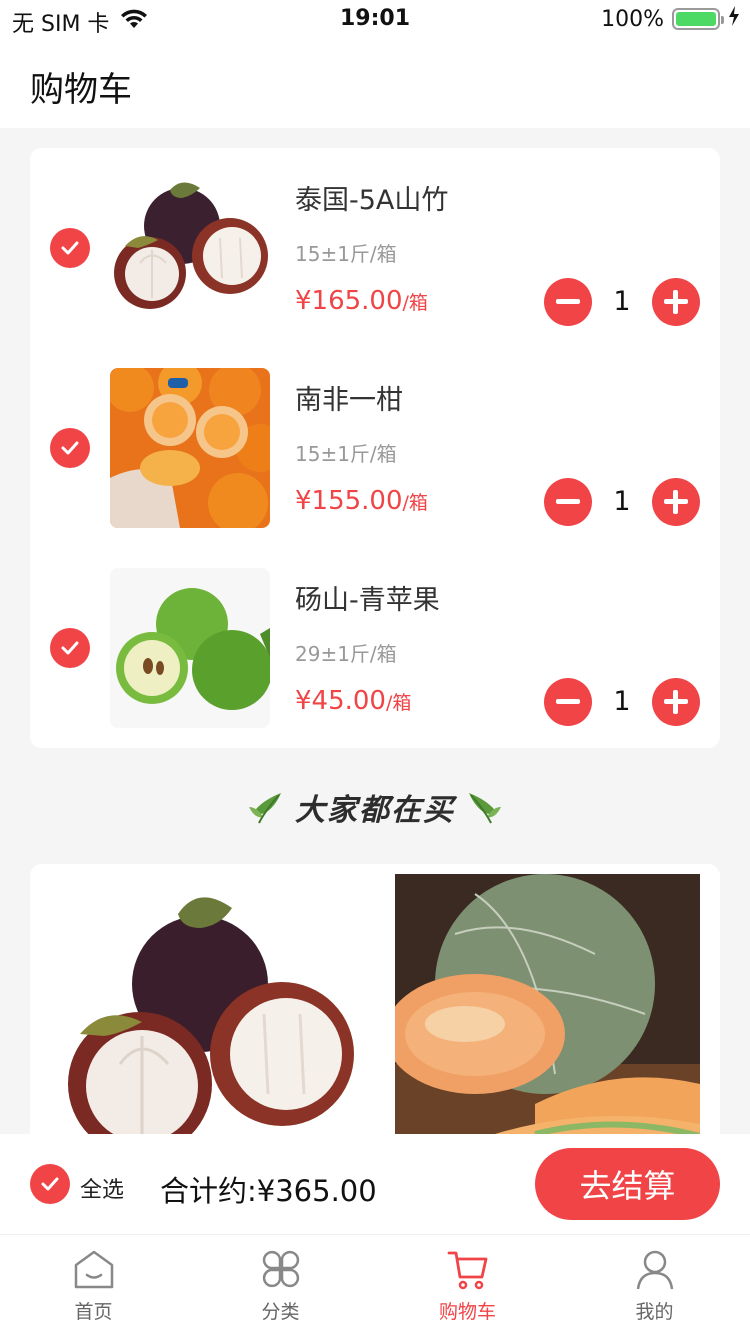 The image size is (750, 1334). Describe the element at coordinates (375, 84) in the screenshot. I see `page-header: 购物车` at that location.